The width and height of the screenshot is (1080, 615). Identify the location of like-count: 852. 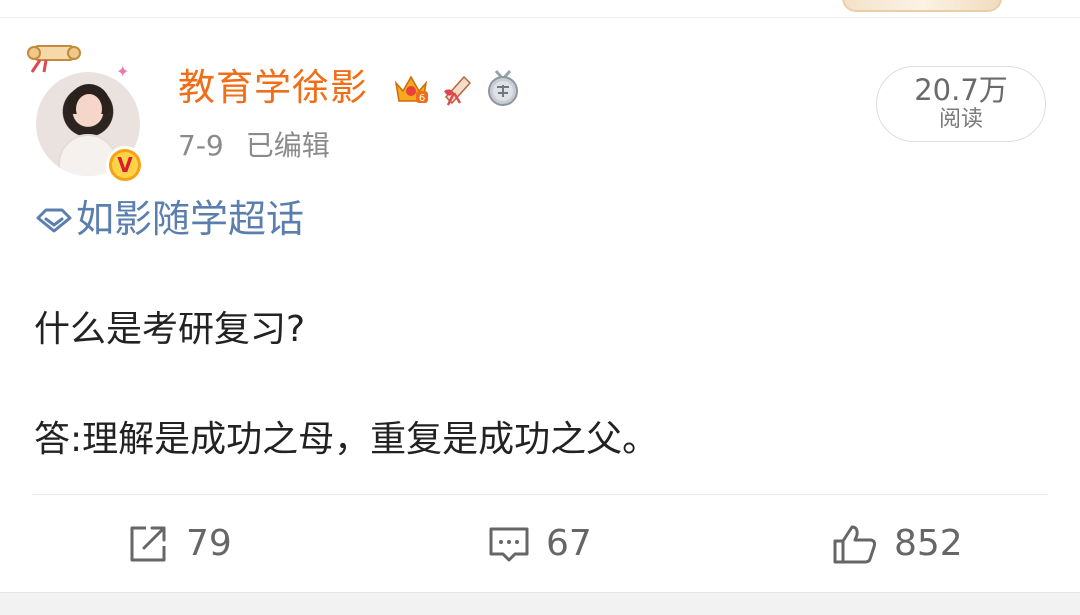
(928, 543).